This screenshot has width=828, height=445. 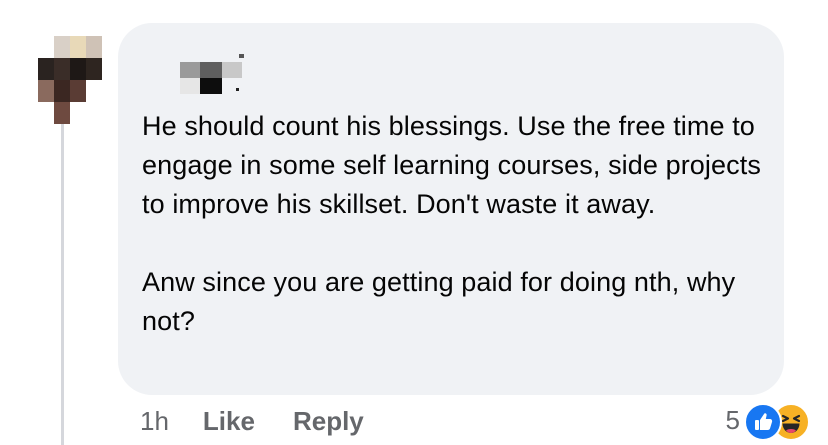 I want to click on author-name-redacted, so click(x=213, y=75).